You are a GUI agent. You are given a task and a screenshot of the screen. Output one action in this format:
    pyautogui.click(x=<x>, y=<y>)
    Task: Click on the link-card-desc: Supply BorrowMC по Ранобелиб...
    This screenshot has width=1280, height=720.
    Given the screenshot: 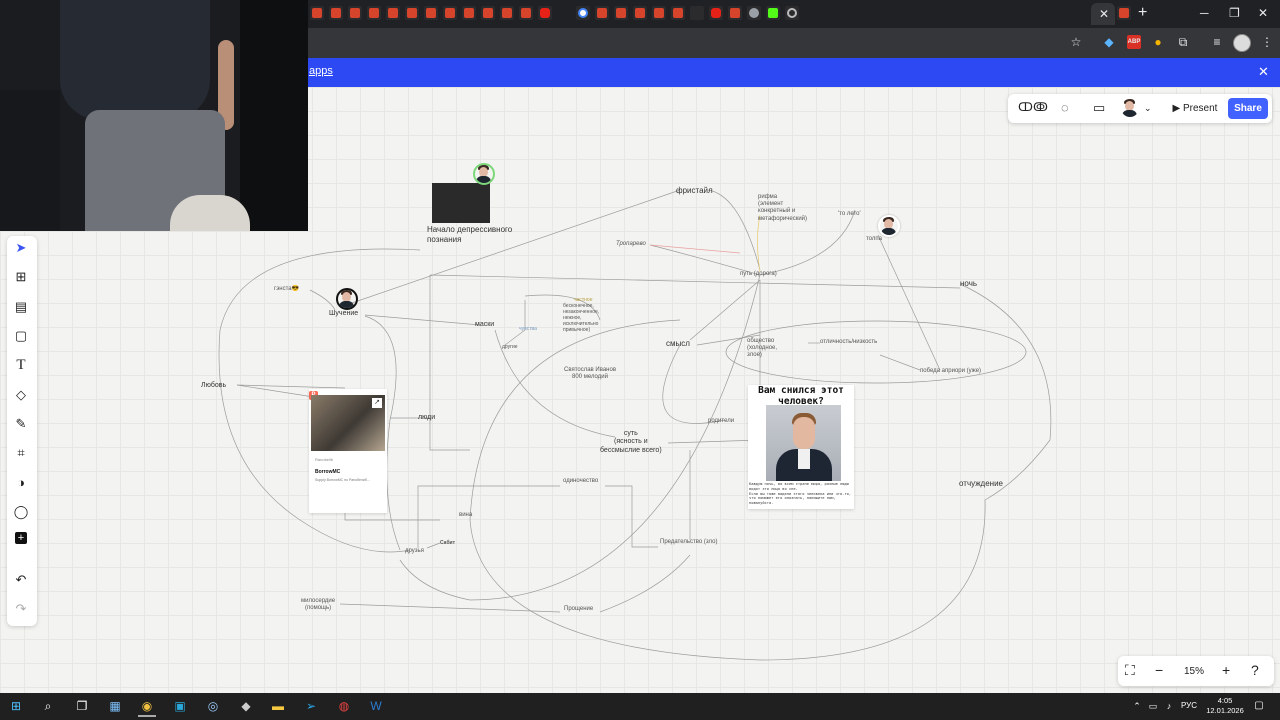 What is the action you would take?
    pyautogui.click(x=342, y=480)
    